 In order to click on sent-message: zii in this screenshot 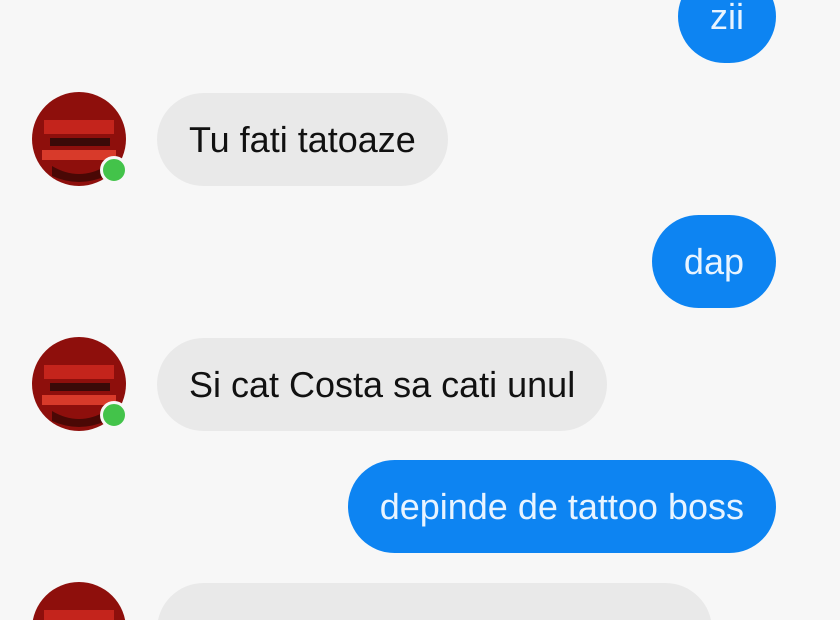, I will do `click(727, 31)`.